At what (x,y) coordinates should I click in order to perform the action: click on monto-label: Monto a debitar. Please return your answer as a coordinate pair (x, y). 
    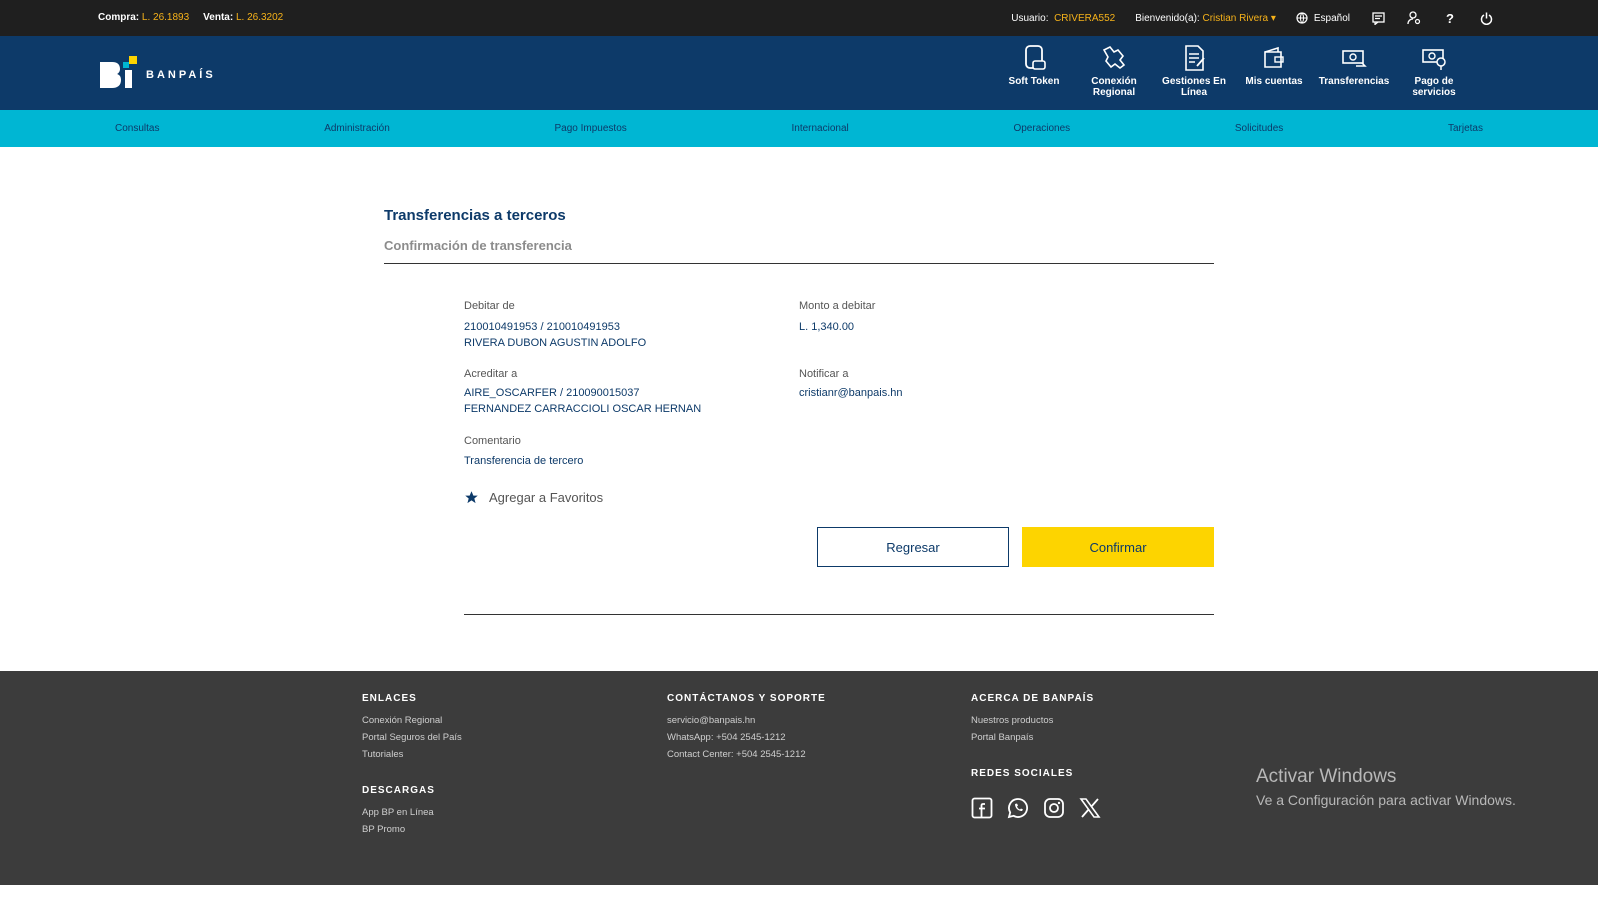
    Looking at the image, I should click on (837, 306).